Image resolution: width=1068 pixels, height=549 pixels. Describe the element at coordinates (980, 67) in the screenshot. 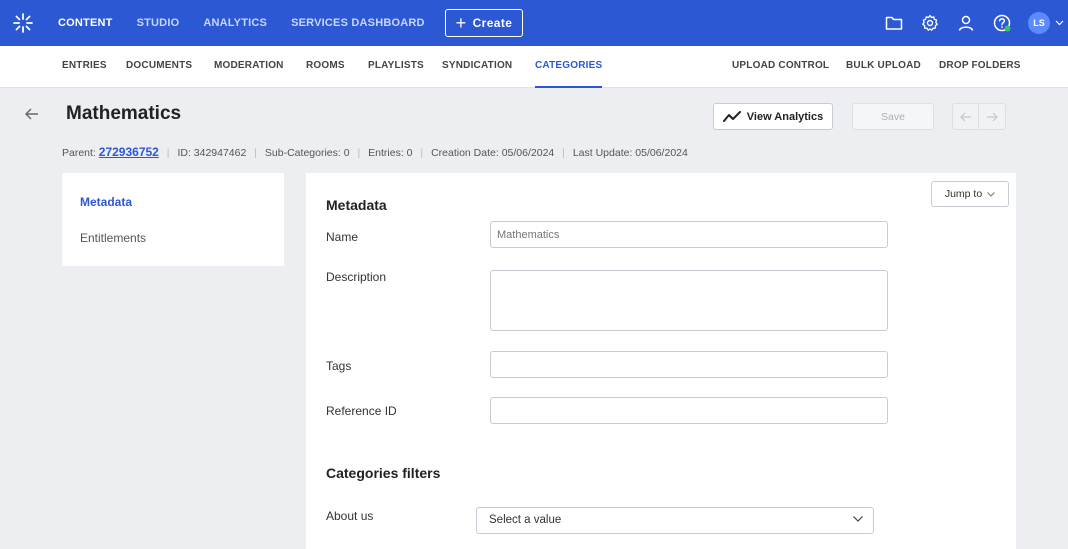

I see `tab-drop-folders: DROP FOLDERS` at that location.